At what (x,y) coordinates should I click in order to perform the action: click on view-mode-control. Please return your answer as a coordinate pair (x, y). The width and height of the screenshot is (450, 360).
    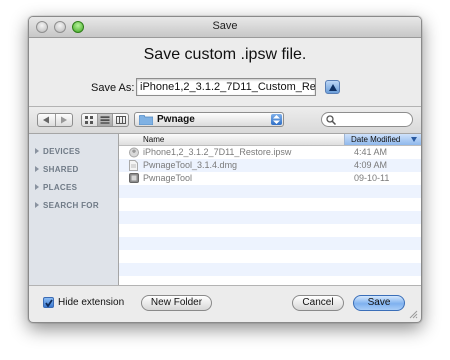
    Looking at the image, I should click on (105, 120).